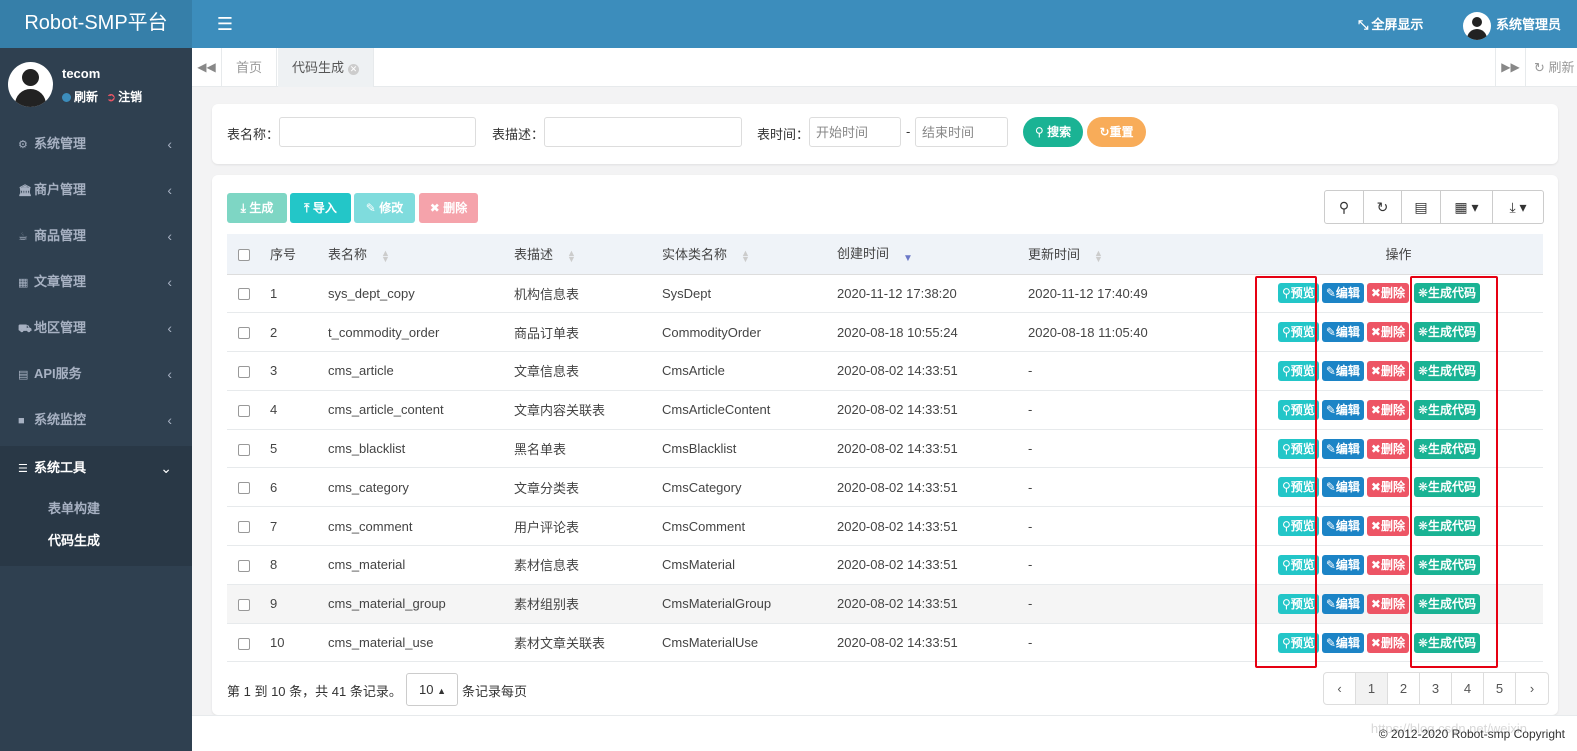  What do you see at coordinates (1053, 132) in the screenshot?
I see `search-button: ⚲ 搜索` at bounding box center [1053, 132].